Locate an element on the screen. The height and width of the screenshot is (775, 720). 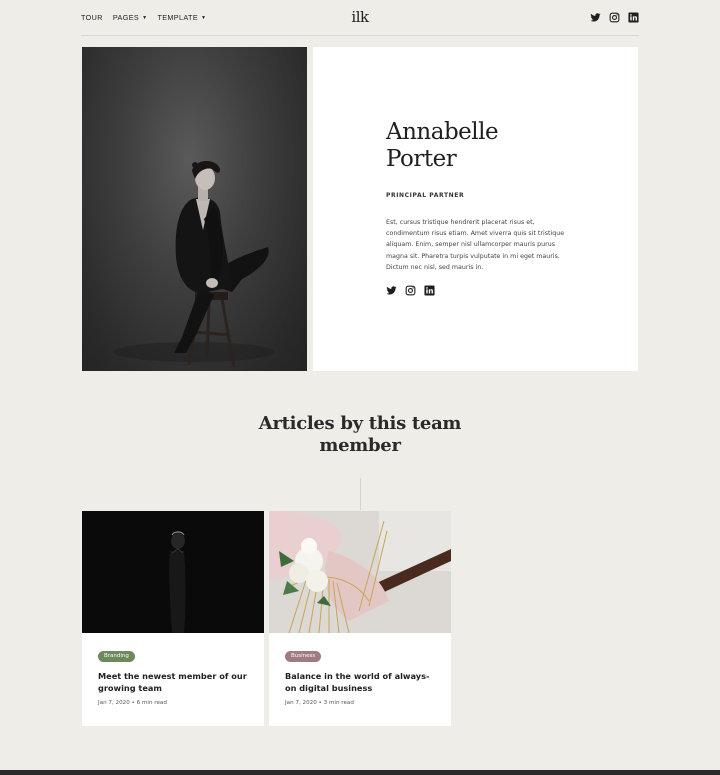
person-role: PRINCIPAL PARTNER is located at coordinates (425, 195).